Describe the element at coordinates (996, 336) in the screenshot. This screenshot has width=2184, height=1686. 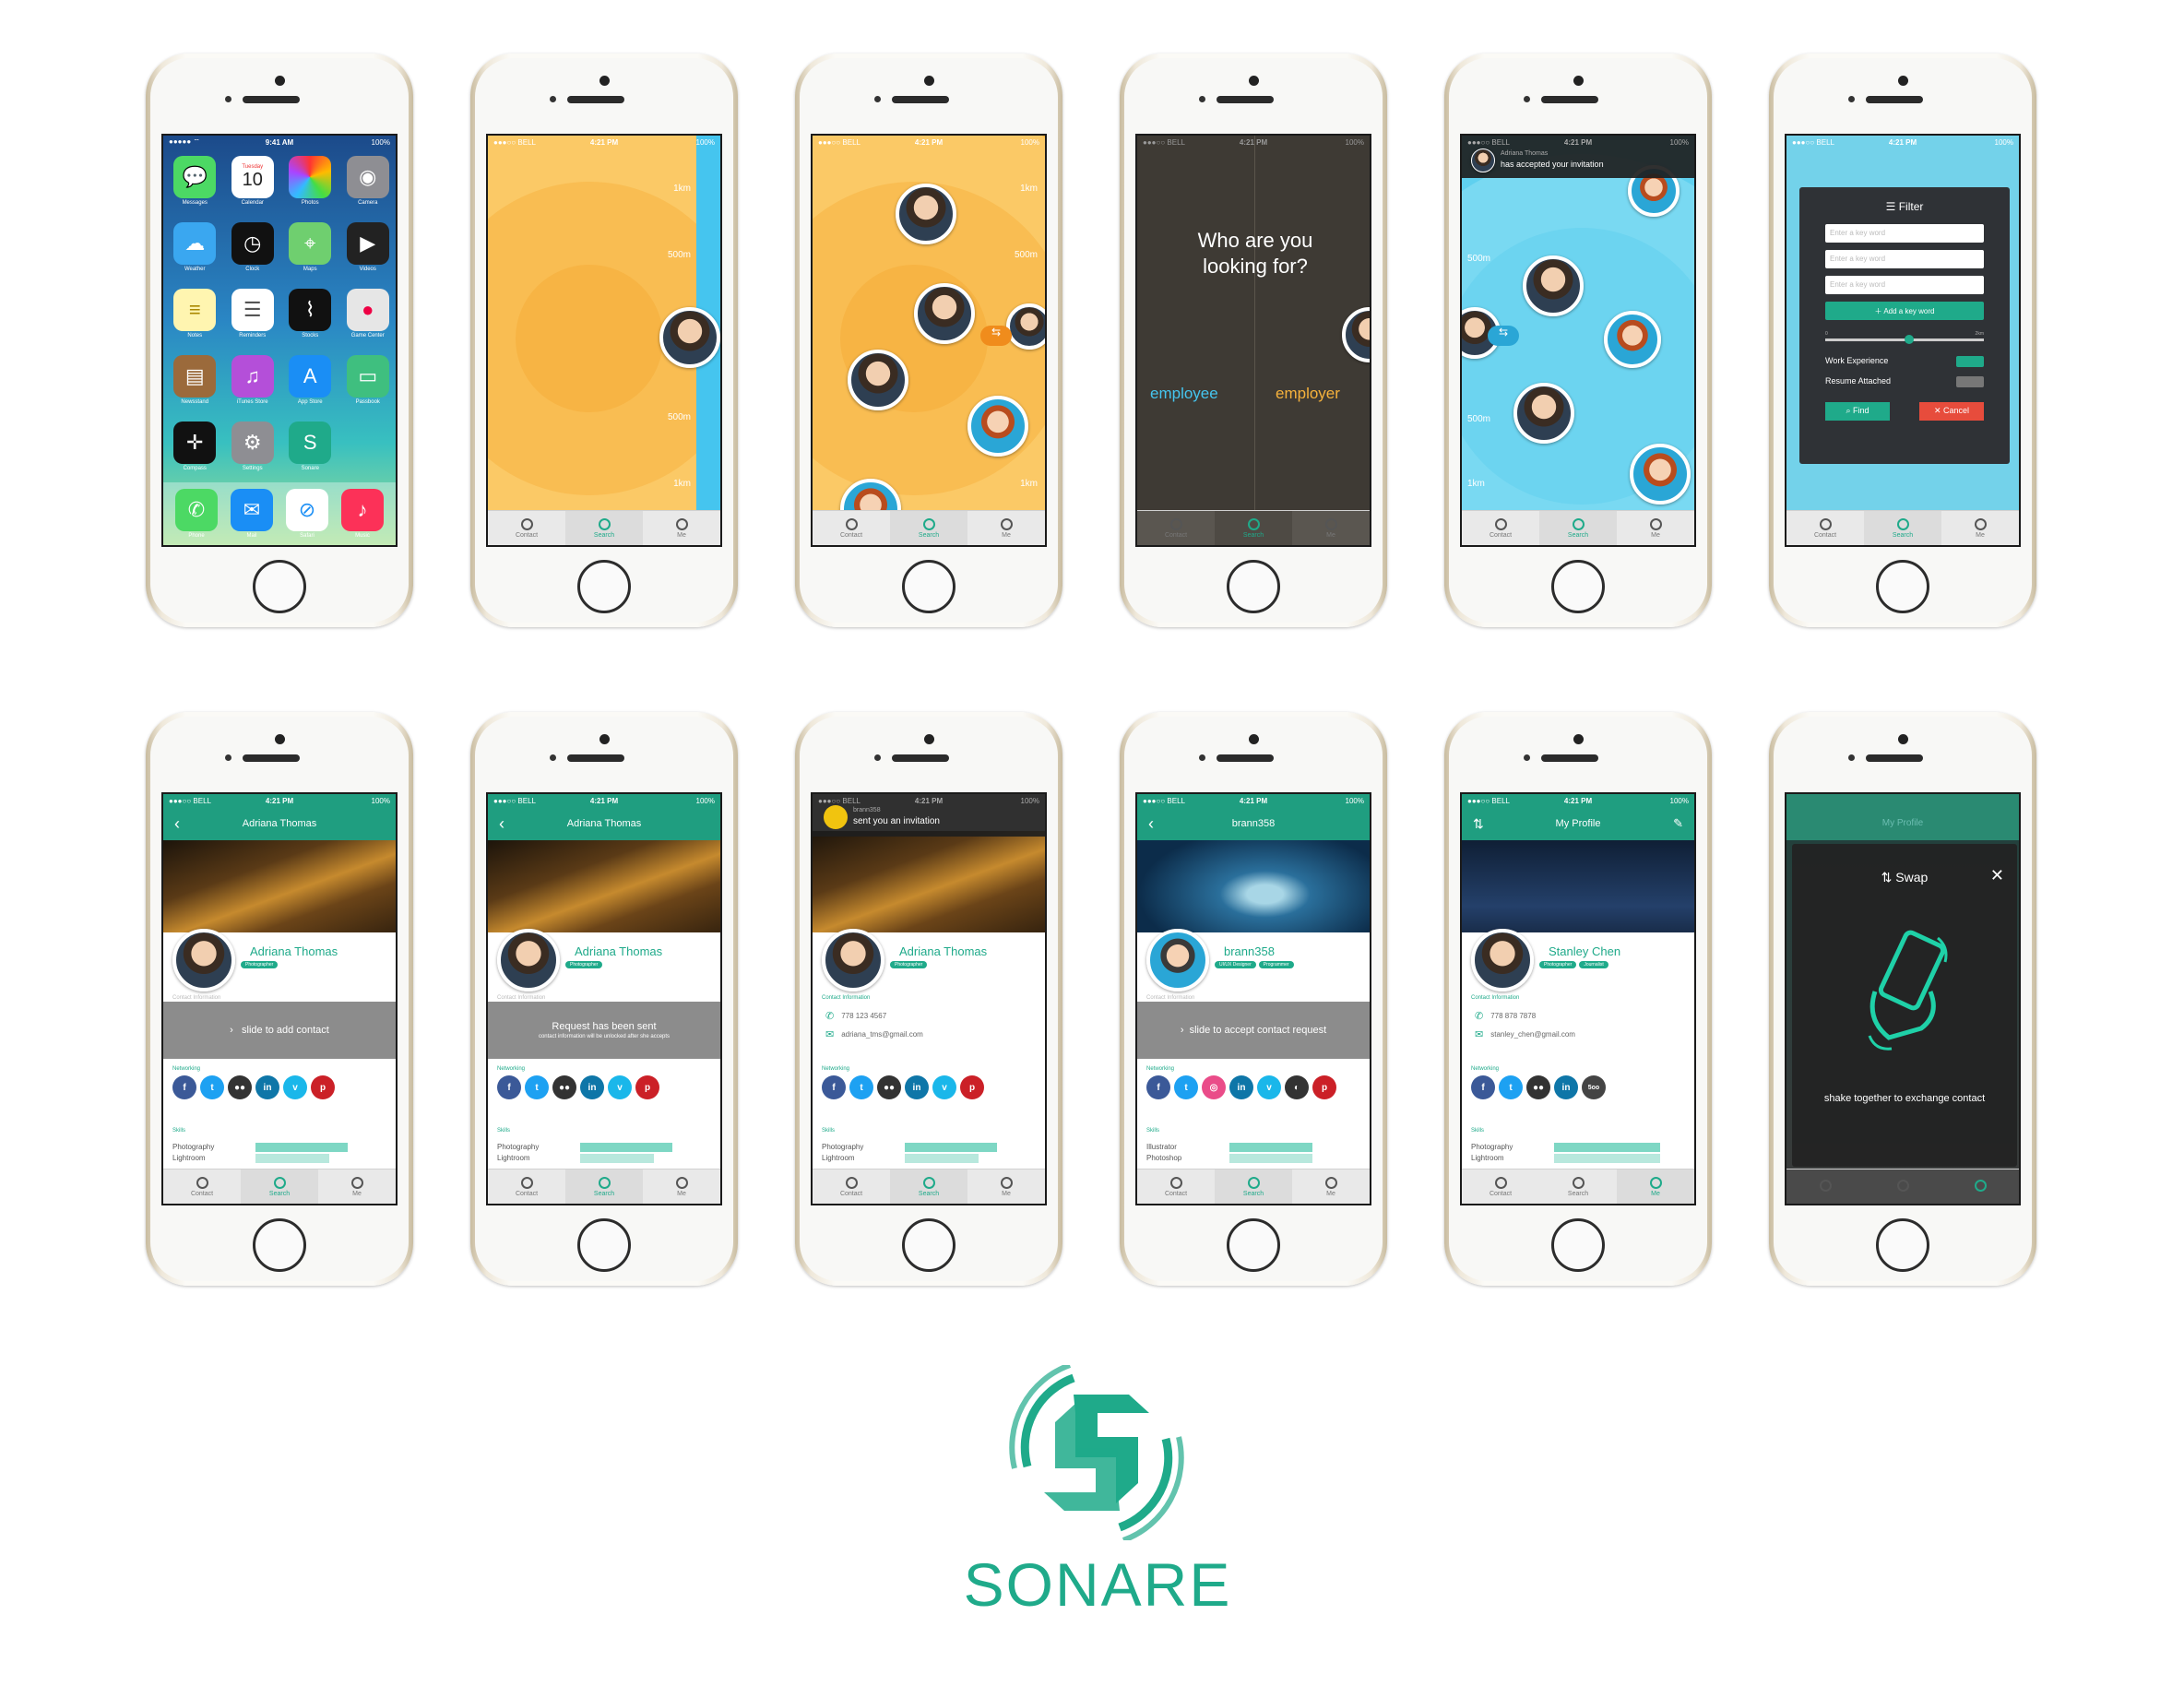
I see `filter-toggle-icon: ⇆` at that location.